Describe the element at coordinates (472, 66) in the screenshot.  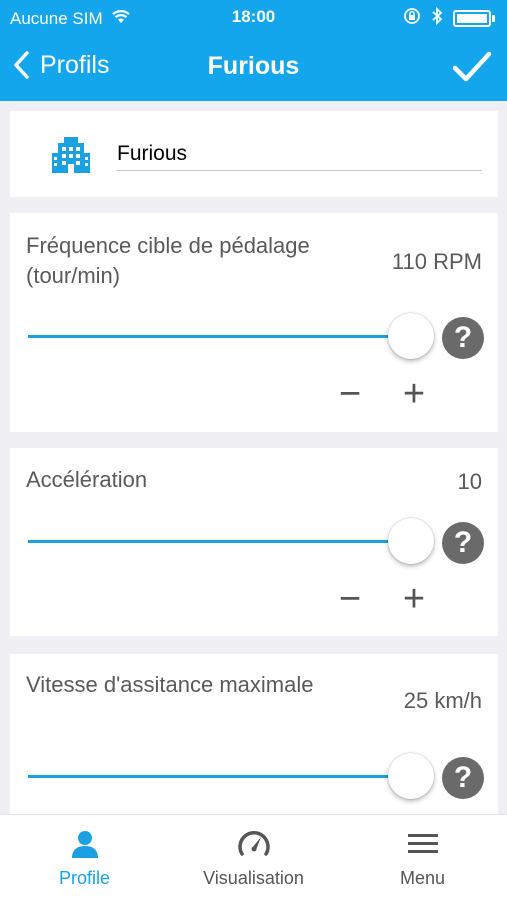
I see `checkmark-icon` at that location.